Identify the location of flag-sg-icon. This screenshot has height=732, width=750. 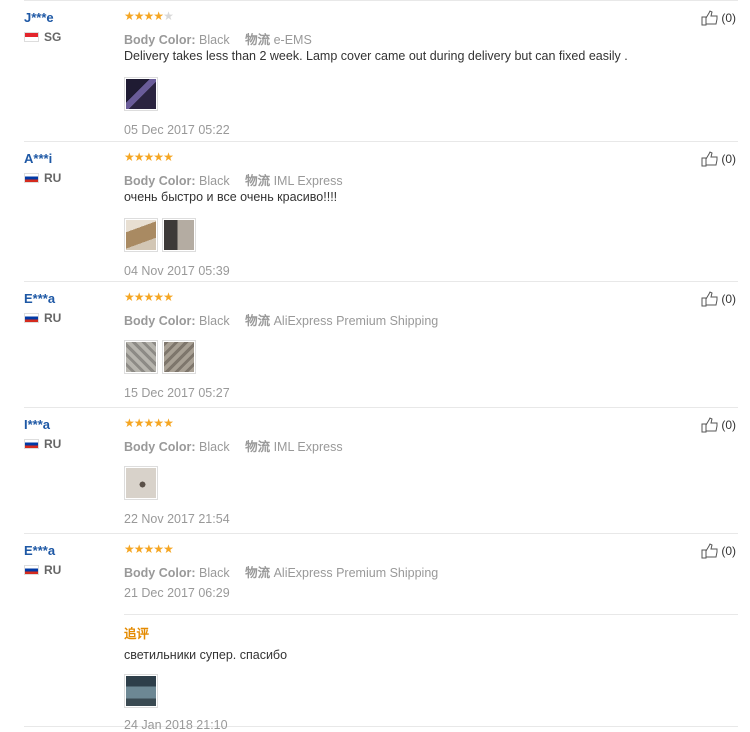
(31, 37).